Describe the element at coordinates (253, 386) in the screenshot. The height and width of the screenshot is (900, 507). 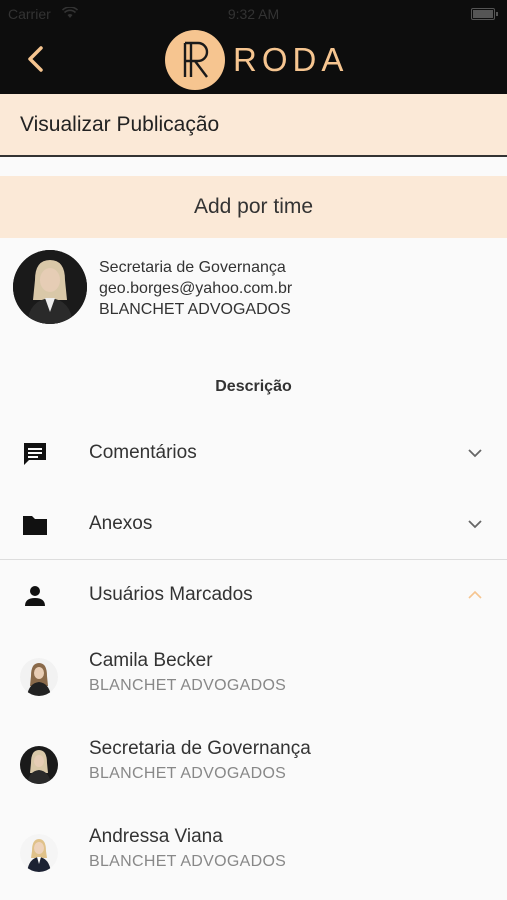
I see `description-heading: Descrição` at that location.